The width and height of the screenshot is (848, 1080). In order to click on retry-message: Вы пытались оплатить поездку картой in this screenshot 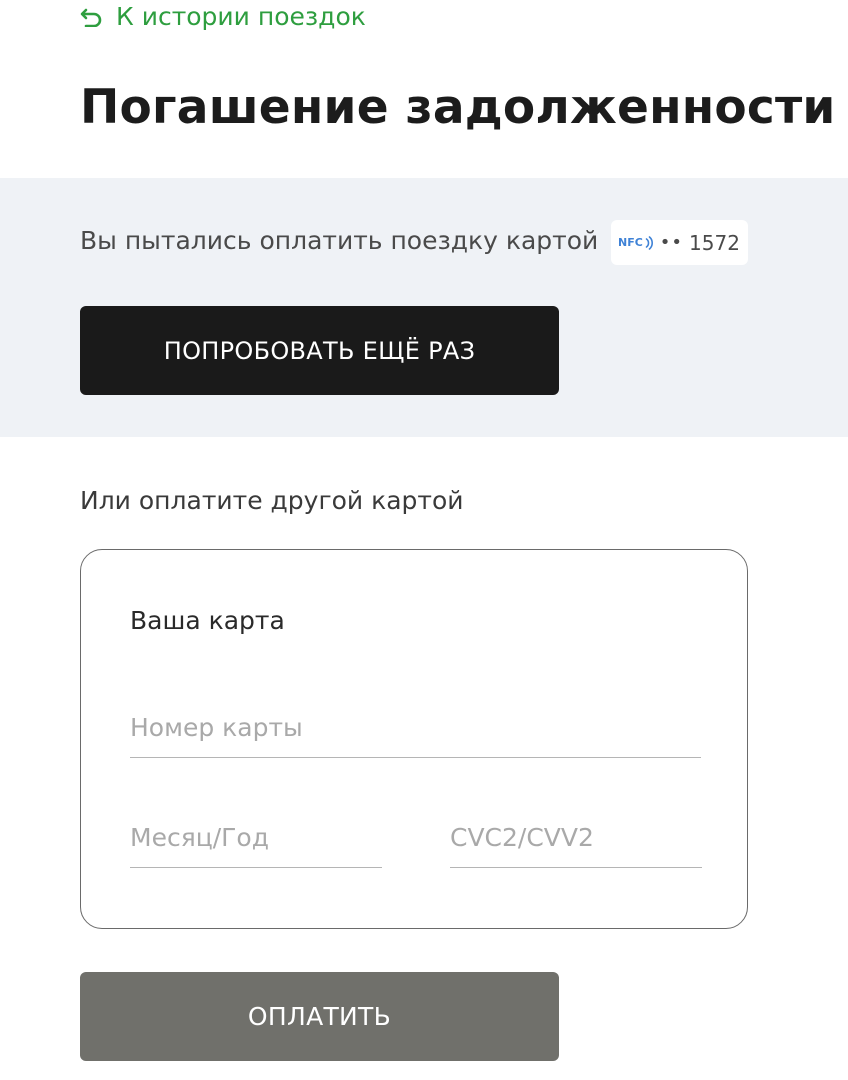, I will do `click(339, 240)`.